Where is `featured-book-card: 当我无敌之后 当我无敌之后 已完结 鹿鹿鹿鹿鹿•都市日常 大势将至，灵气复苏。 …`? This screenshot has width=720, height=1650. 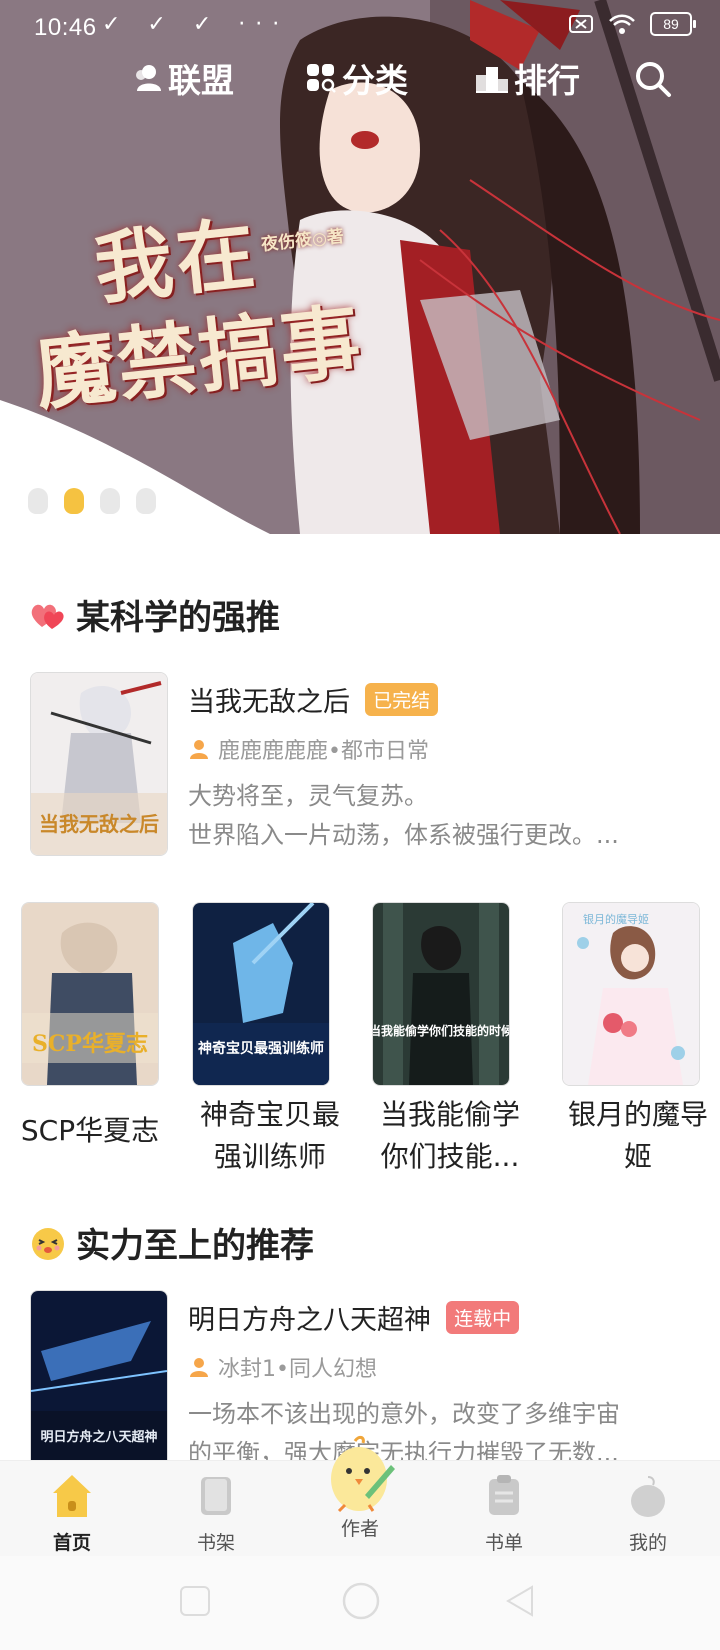 featured-book-card: 当我无敌之后 当我无敌之后 已完结 鹿鹿鹿鹿鹿•都市日常 大势将至，灵气复苏。 … is located at coordinates (360, 765).